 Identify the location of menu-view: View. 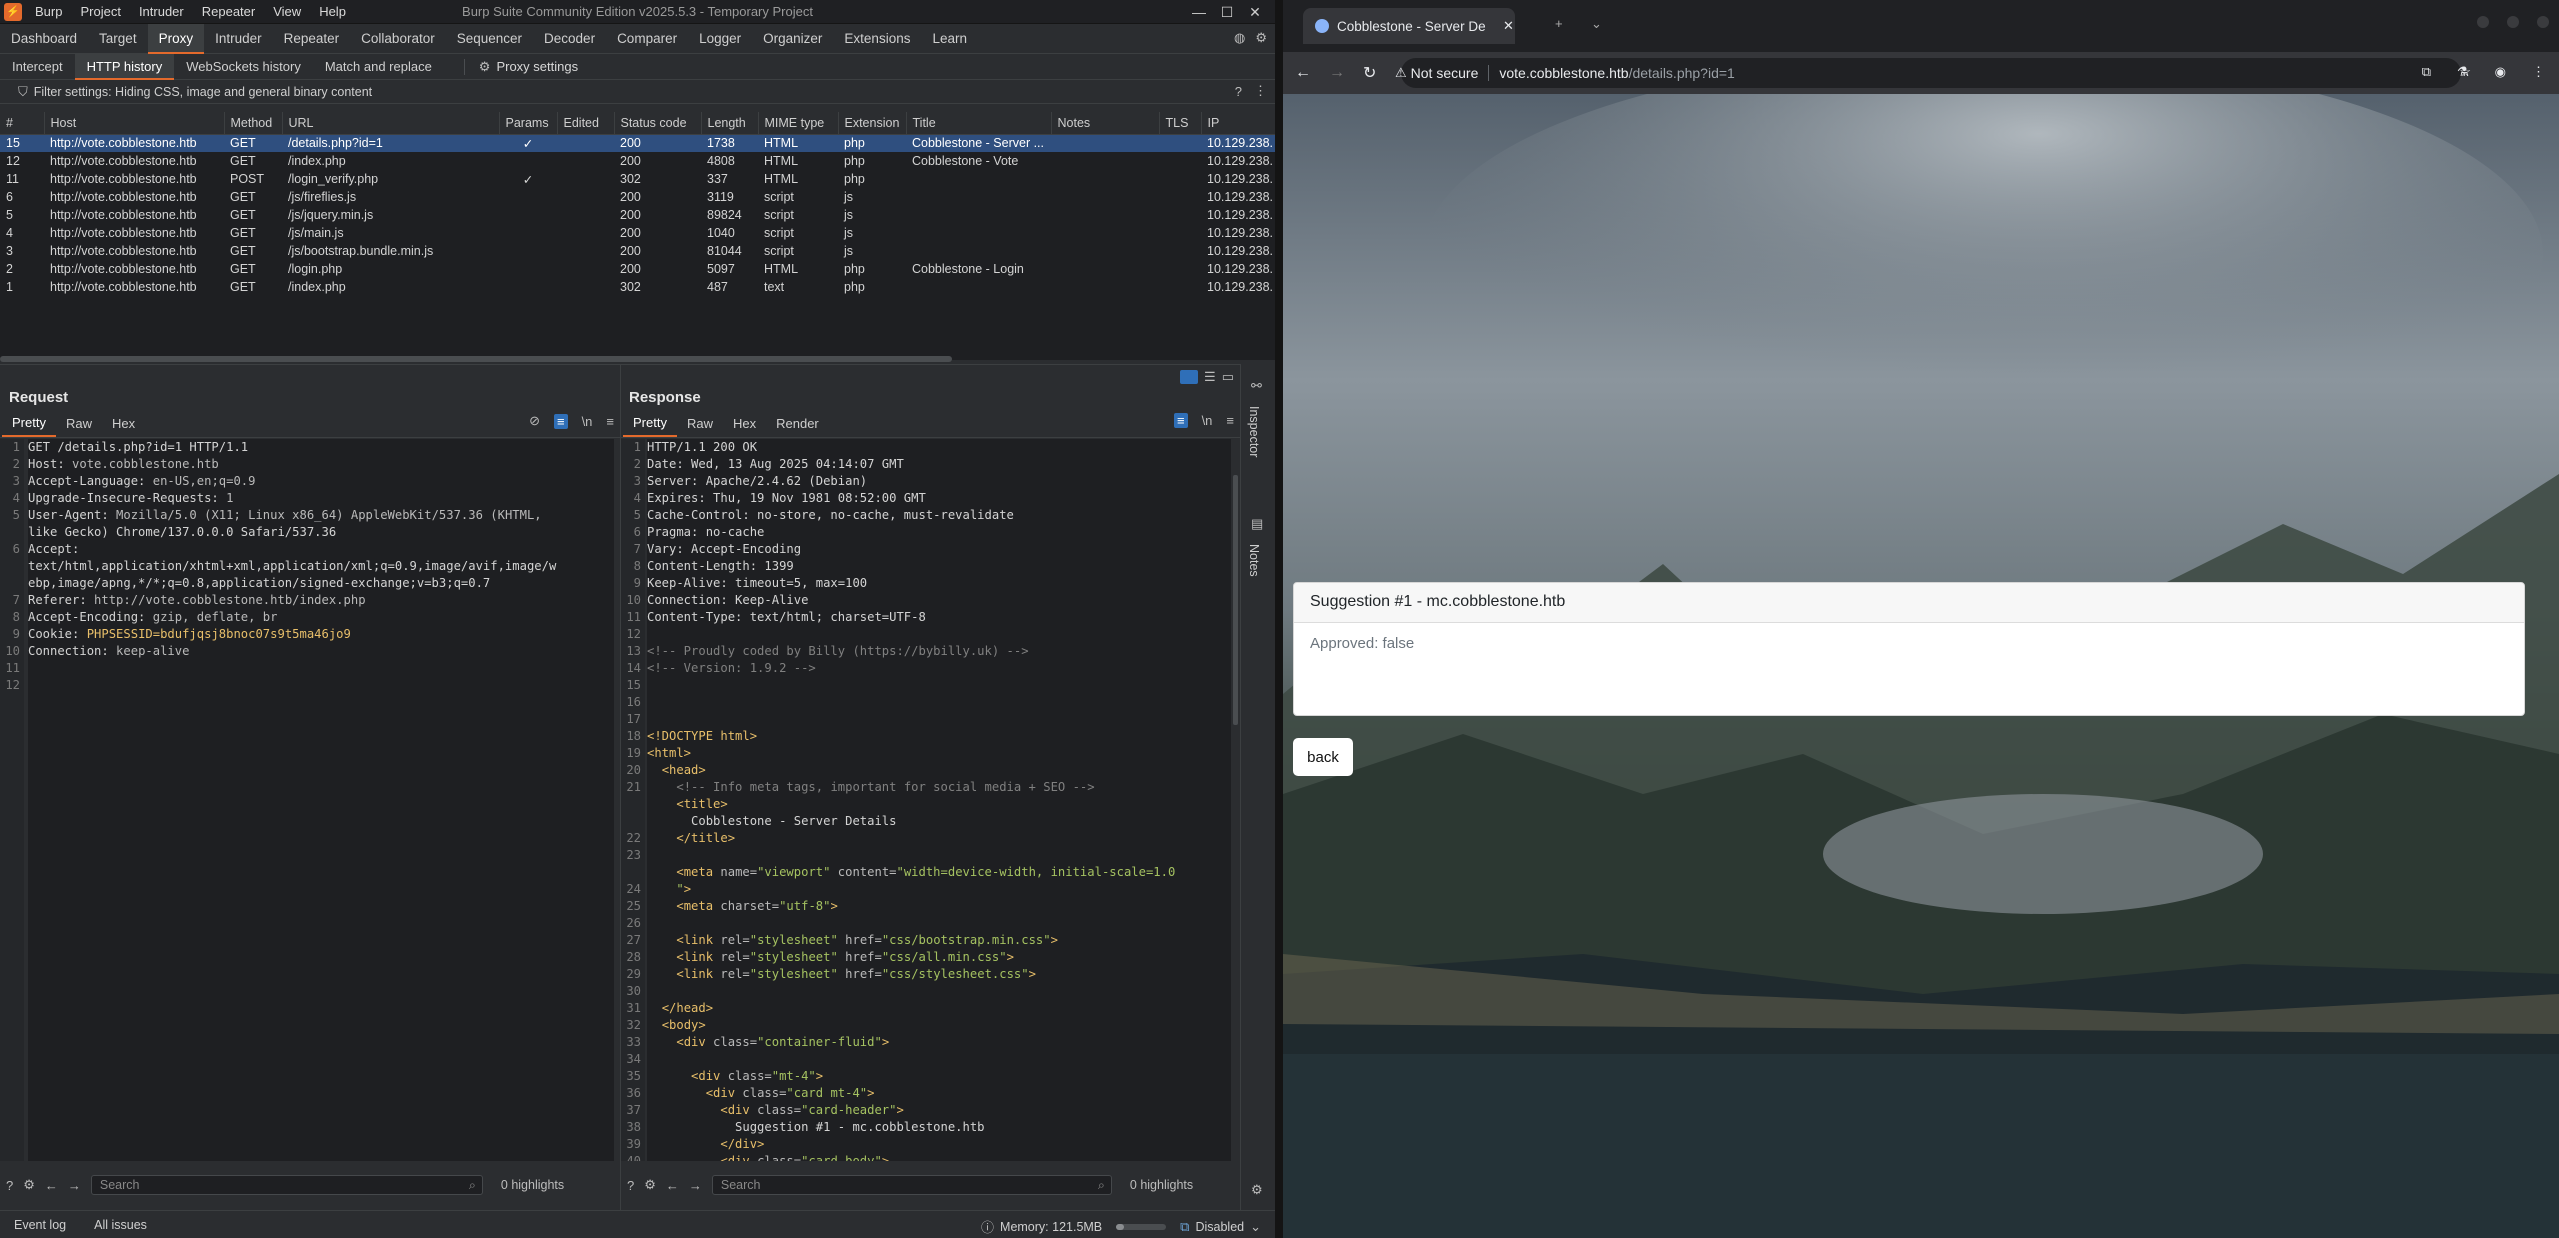
(287, 12).